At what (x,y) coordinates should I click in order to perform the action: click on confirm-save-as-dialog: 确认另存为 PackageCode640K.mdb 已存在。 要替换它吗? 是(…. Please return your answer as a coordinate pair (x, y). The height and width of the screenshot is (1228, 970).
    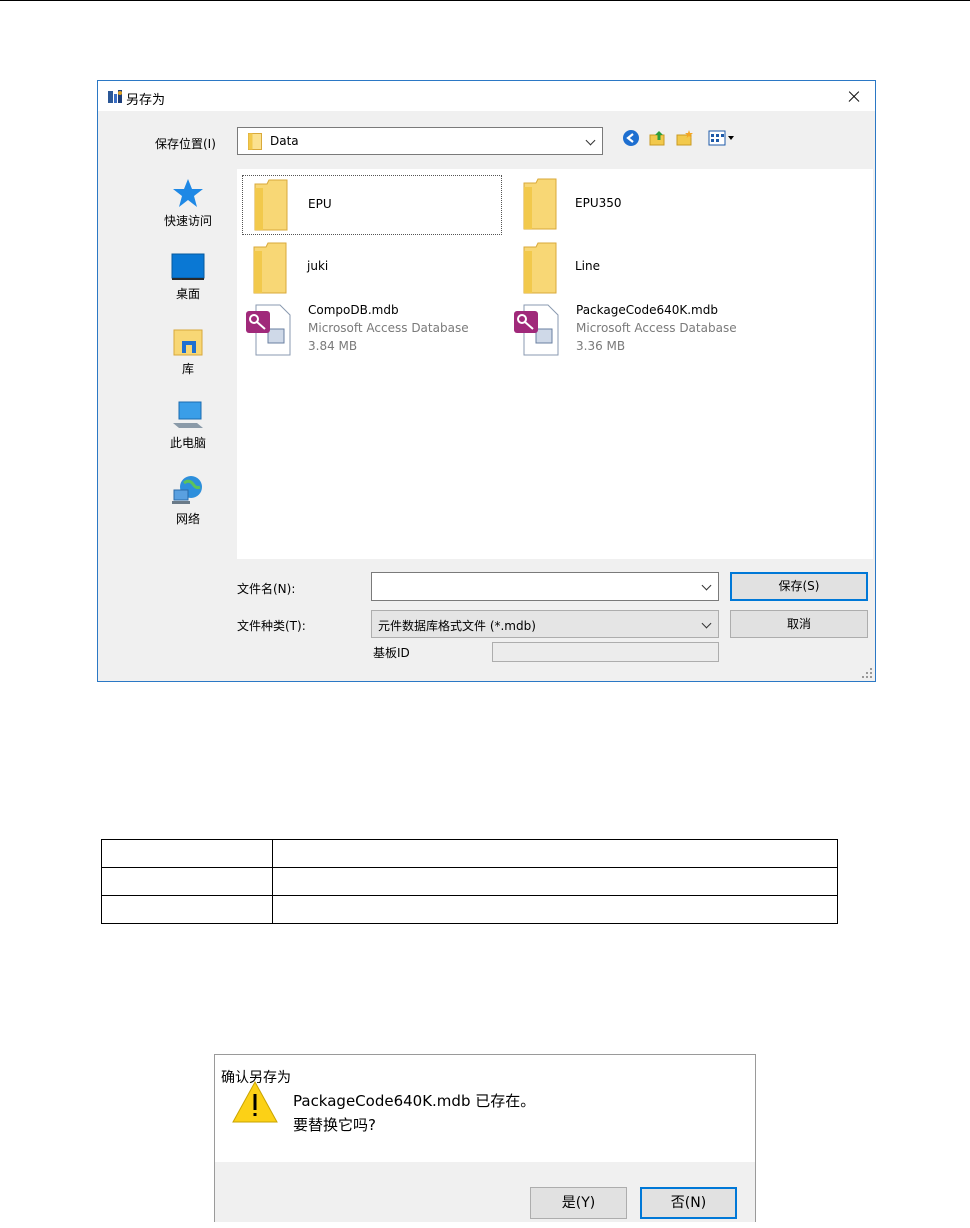
    Looking at the image, I should click on (485, 1138).